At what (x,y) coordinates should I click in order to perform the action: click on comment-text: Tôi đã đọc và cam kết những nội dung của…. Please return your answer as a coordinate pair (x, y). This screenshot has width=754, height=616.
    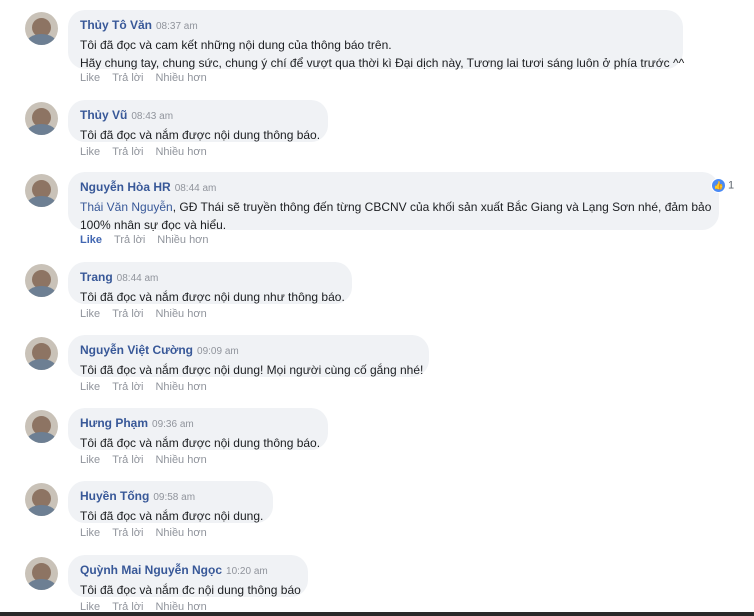
    Looking at the image, I should click on (236, 45).